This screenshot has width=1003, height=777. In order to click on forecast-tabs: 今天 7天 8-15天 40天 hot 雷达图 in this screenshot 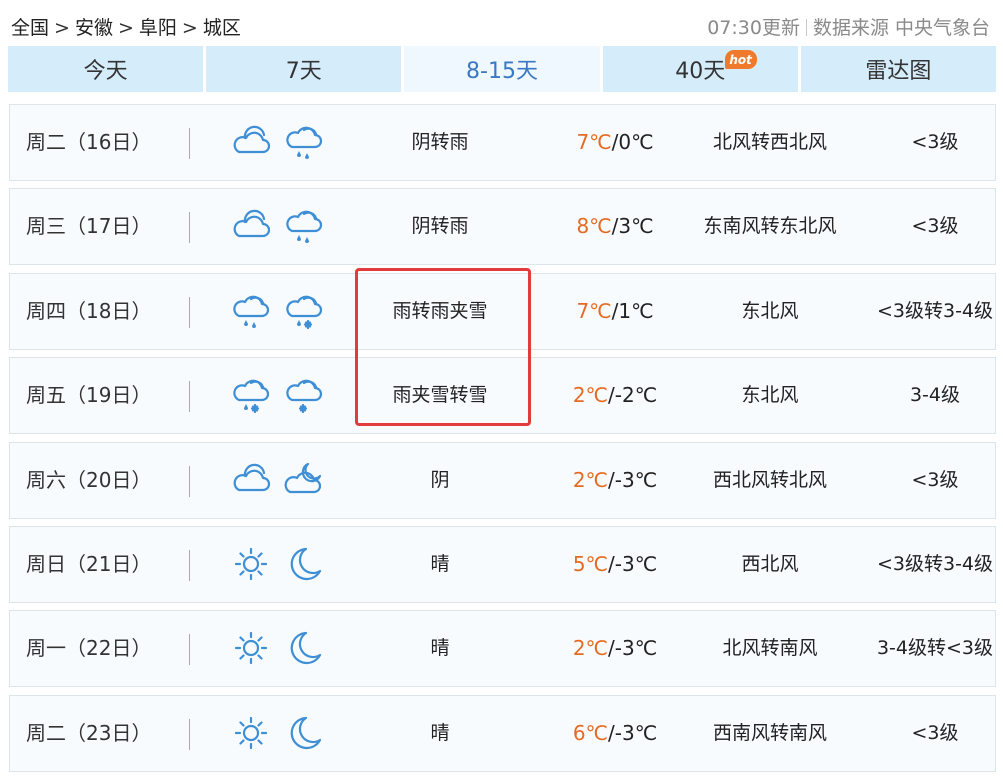, I will do `click(502, 69)`.